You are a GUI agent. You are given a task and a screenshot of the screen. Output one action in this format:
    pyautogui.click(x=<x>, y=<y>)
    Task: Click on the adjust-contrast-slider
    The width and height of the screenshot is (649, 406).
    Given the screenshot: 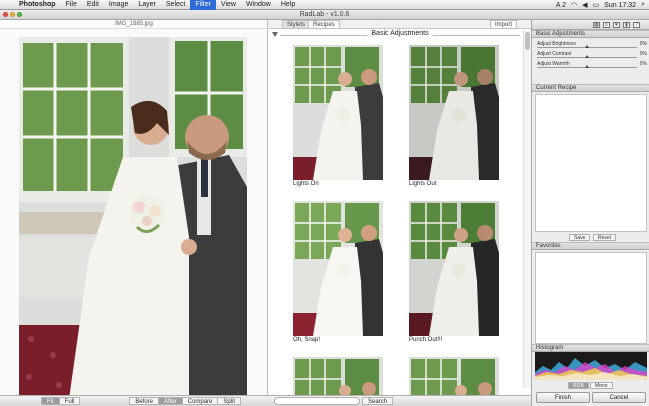 What is the action you would take?
    pyautogui.click(x=587, y=56)
    